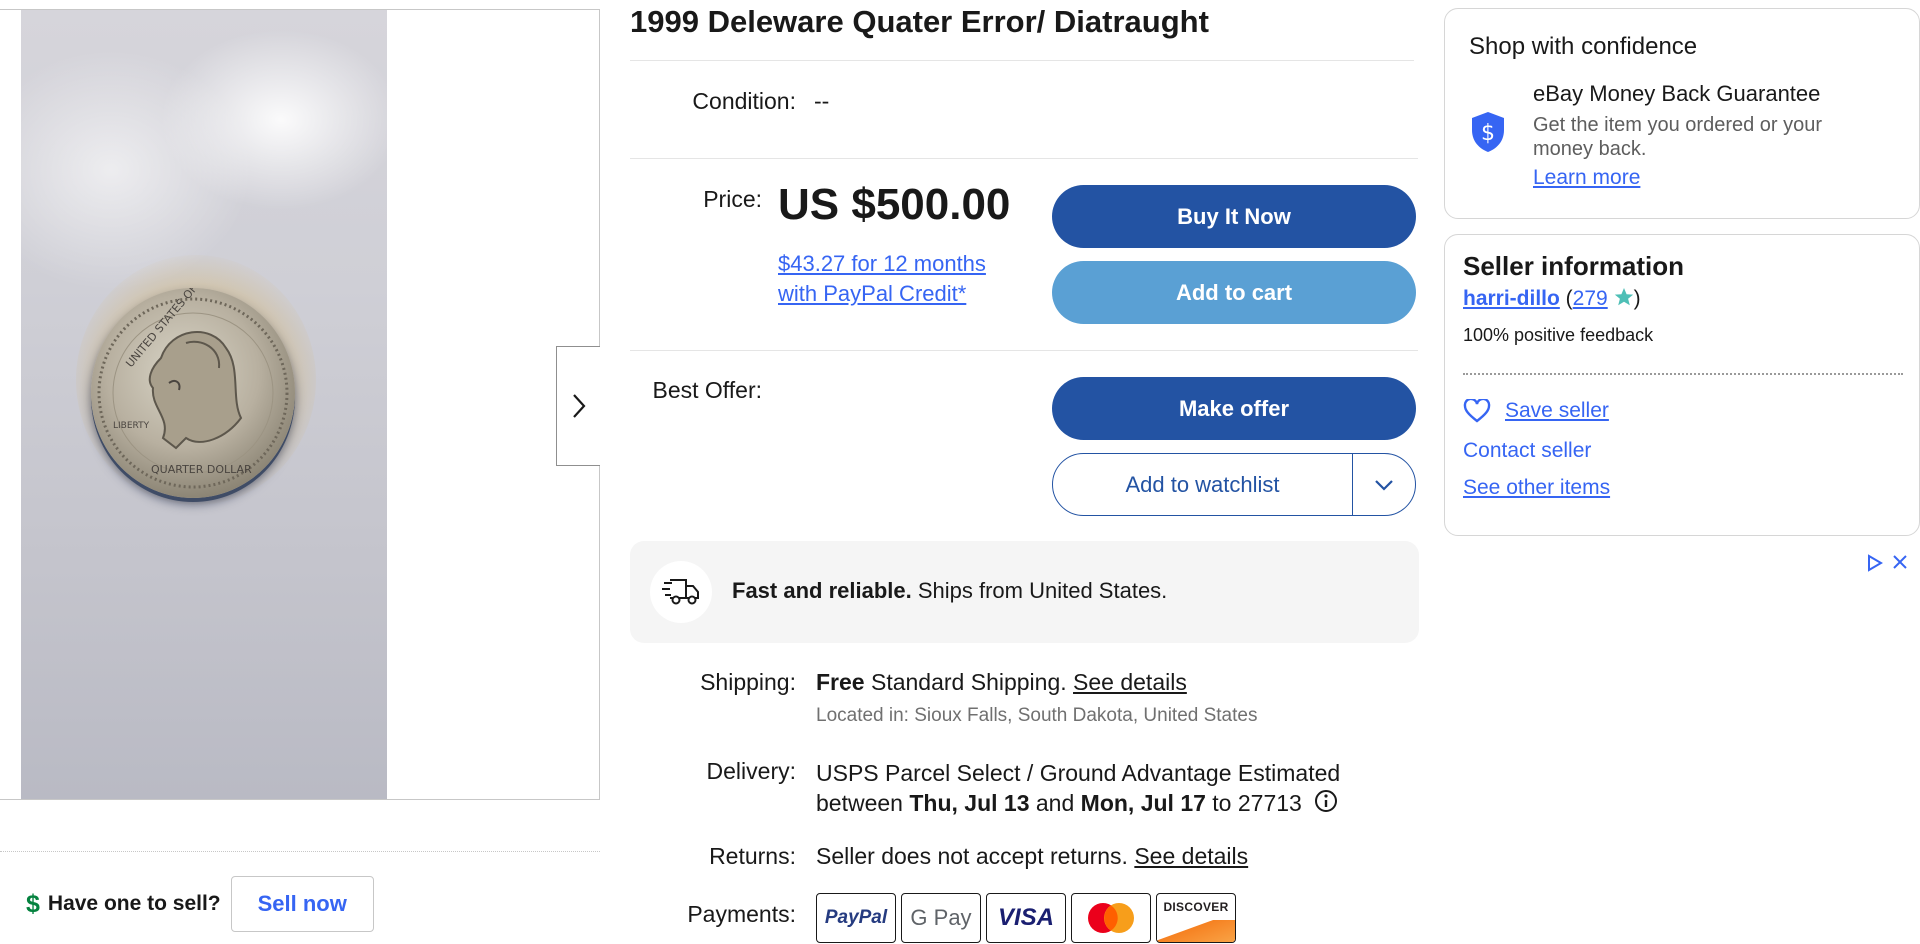  I want to click on visa-logo: VISA, so click(1026, 918).